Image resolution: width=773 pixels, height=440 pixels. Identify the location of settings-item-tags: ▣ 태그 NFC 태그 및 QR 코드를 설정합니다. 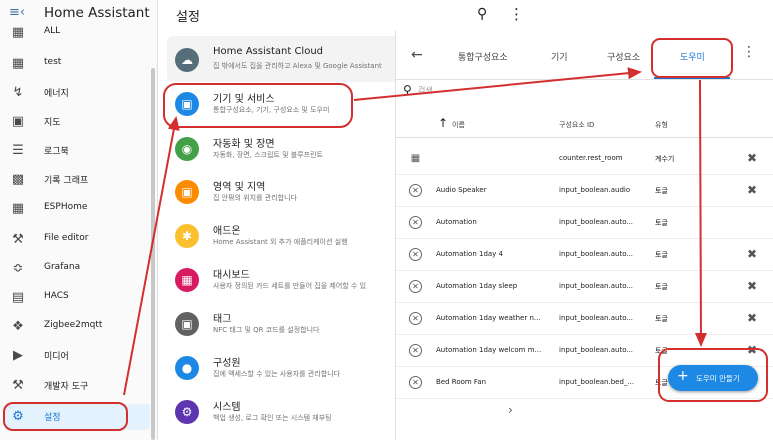
(277, 326).